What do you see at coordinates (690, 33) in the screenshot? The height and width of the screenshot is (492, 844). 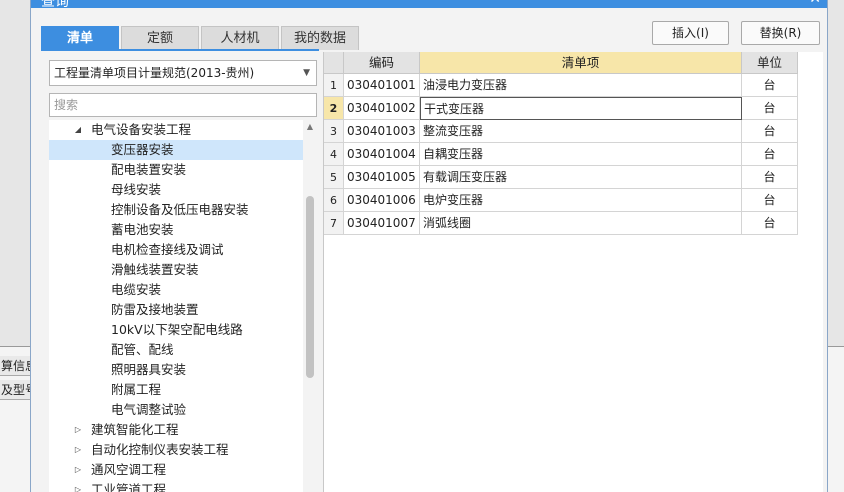 I see `insert-button: 插入(I)` at bounding box center [690, 33].